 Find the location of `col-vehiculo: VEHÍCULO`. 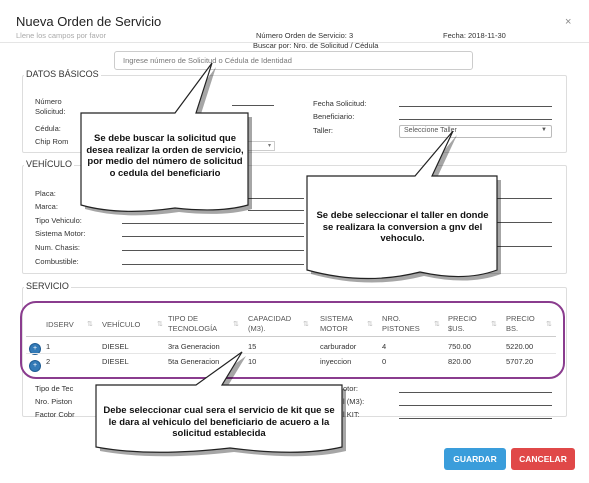

col-vehiculo: VEHÍCULO is located at coordinates (121, 325).